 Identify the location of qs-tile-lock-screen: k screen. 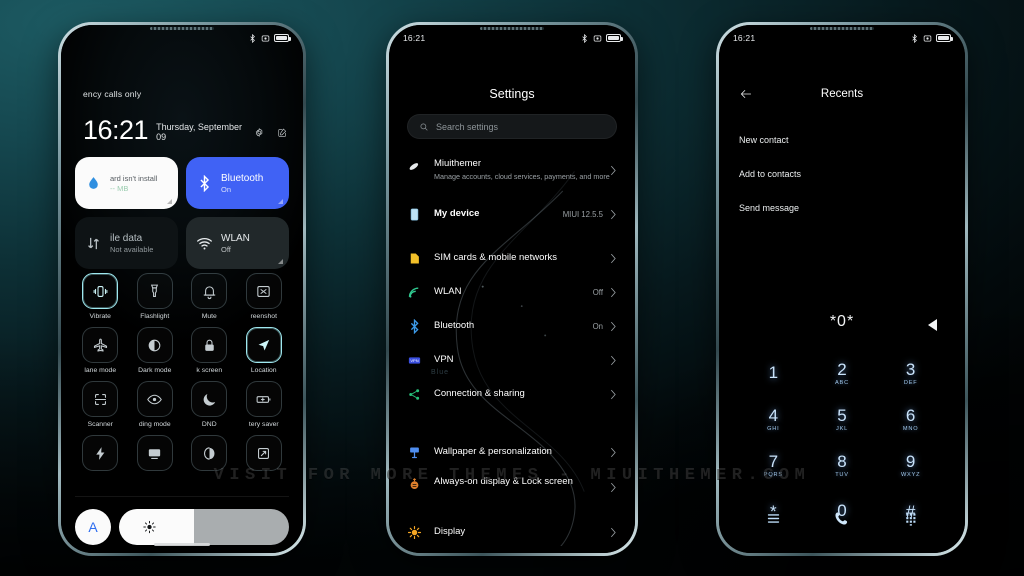
(209, 350).